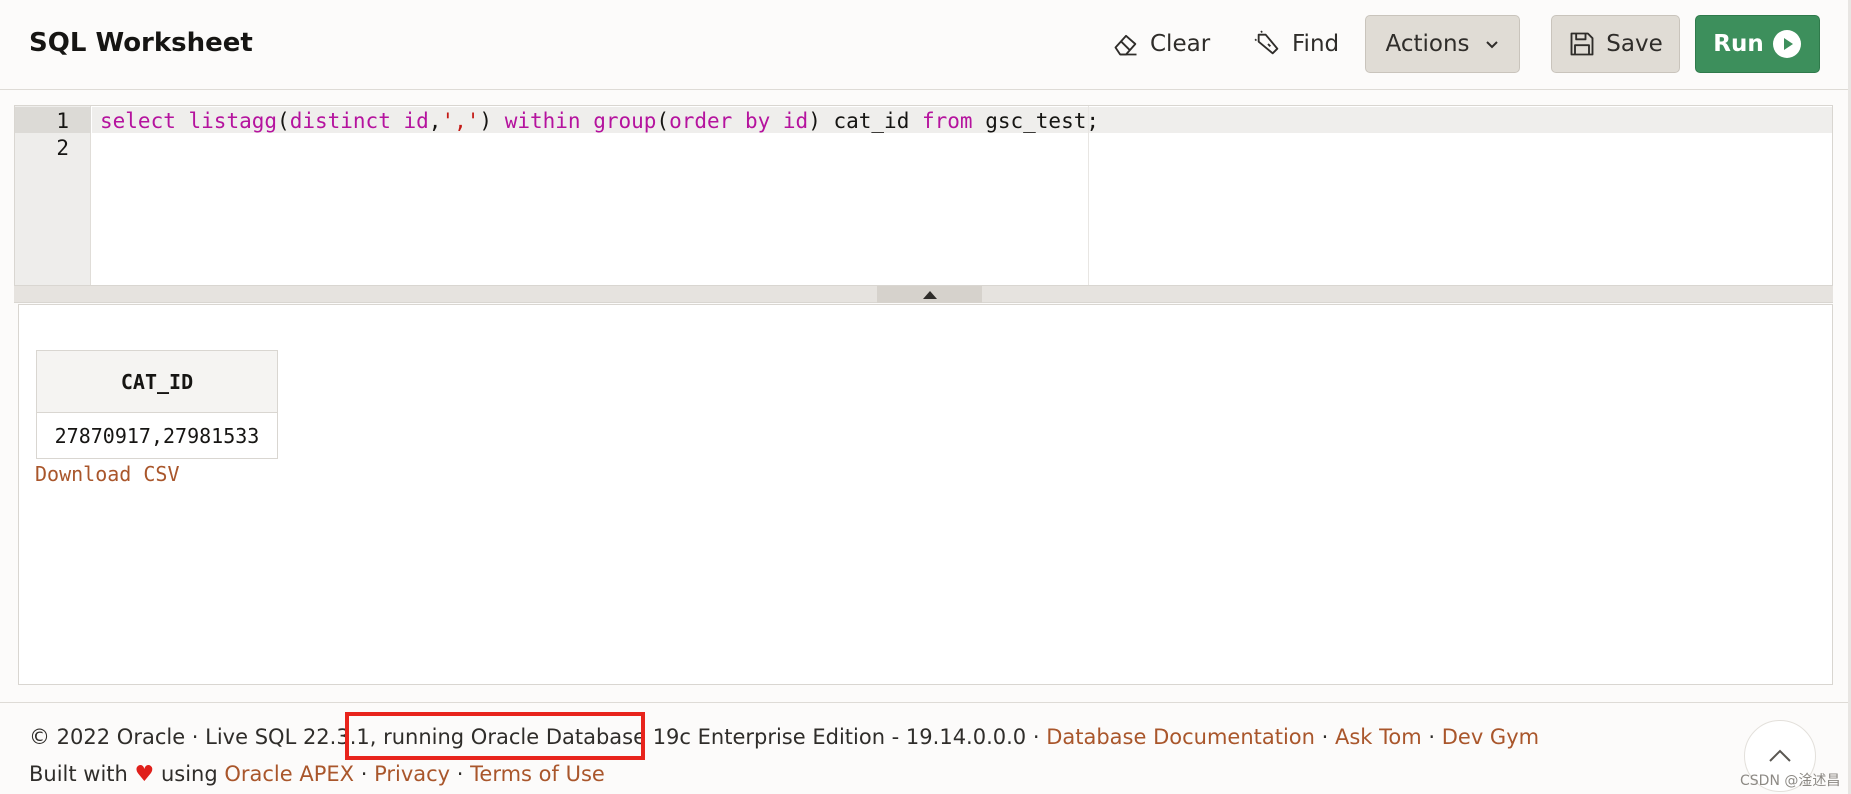 The width and height of the screenshot is (1851, 794). Describe the element at coordinates (144, 774) in the screenshot. I see `heart-icon: ♥` at that location.